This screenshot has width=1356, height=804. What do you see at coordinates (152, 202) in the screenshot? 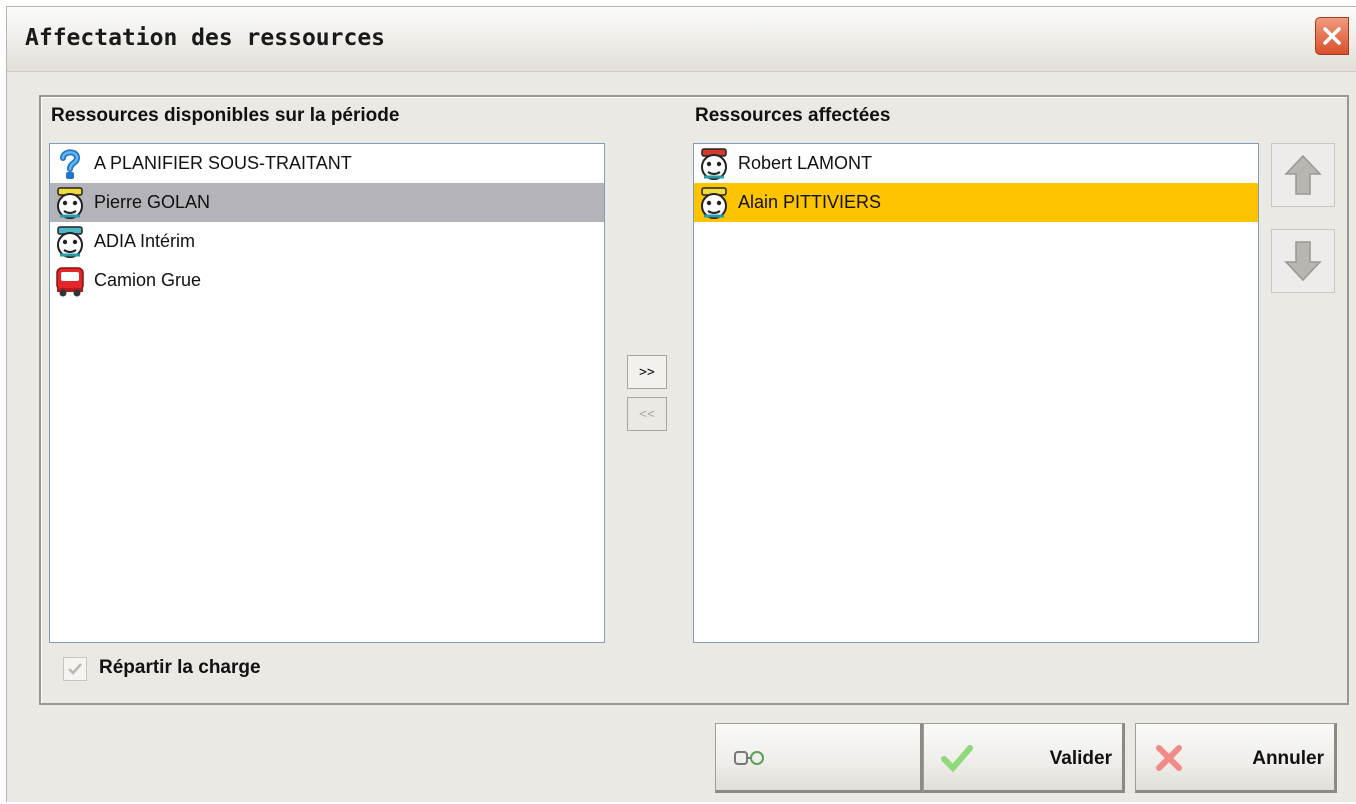
I see `list-item-label: Pierre GOLAN` at bounding box center [152, 202].